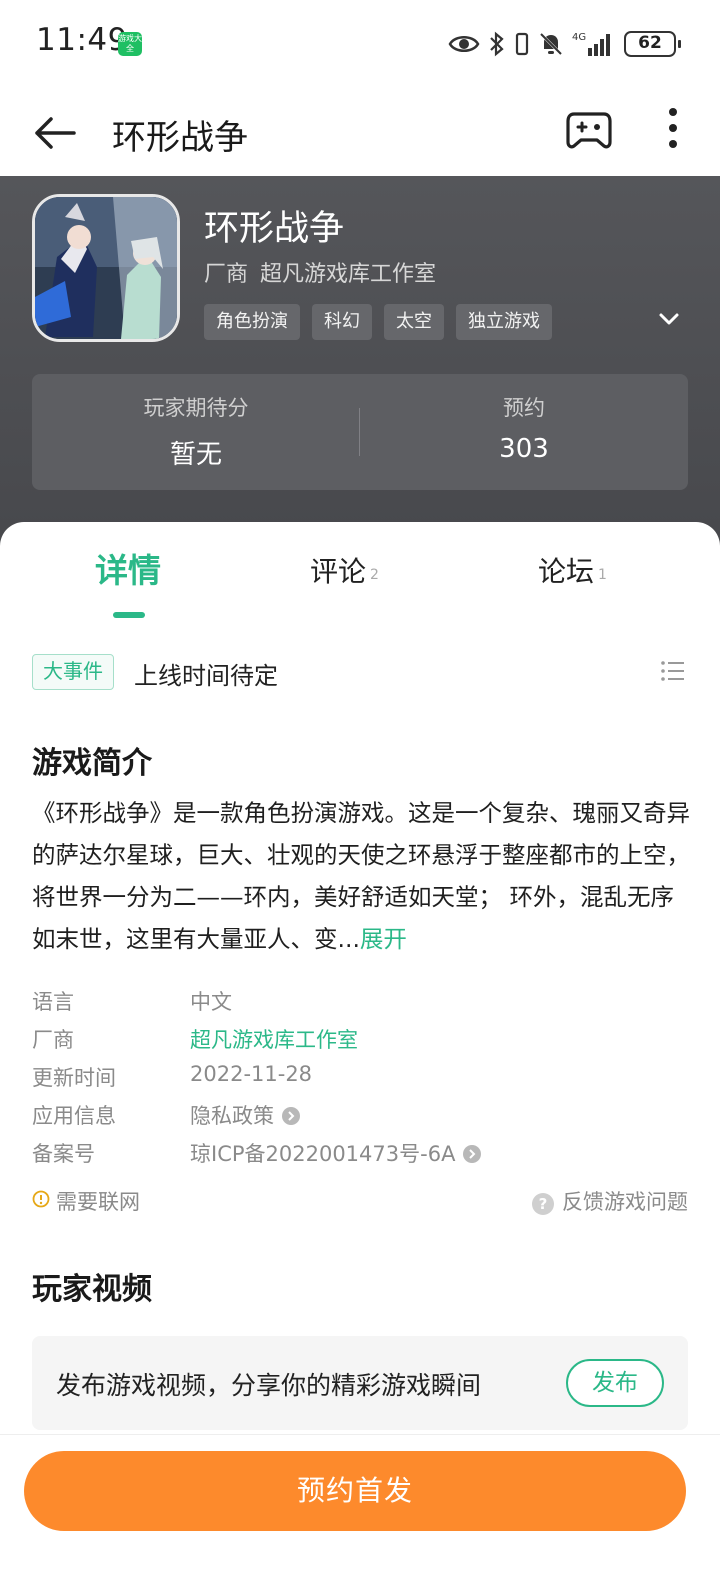  What do you see at coordinates (269, 1385) in the screenshot?
I see `video-card-text: 发布游戏视频，分享你的精彩游戏瞬间` at bounding box center [269, 1385].